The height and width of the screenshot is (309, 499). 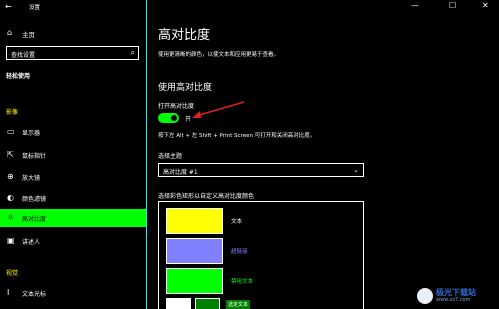 I want to click on watermark-url: www.xz7.com, so click(x=453, y=300).